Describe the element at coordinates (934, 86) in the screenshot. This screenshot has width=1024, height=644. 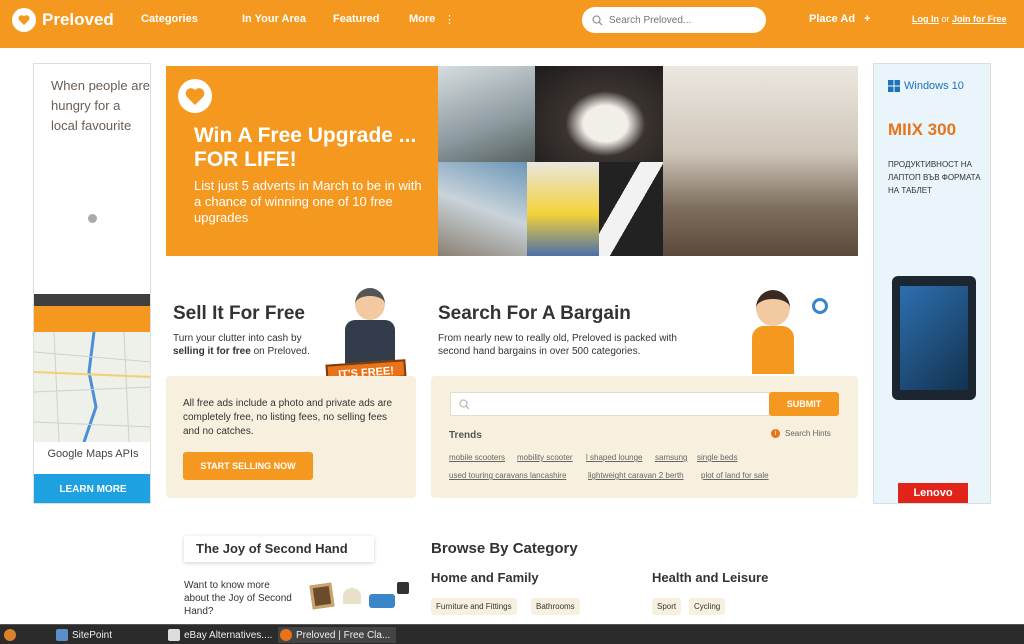
I see `windows-label: Windows 10` at that location.